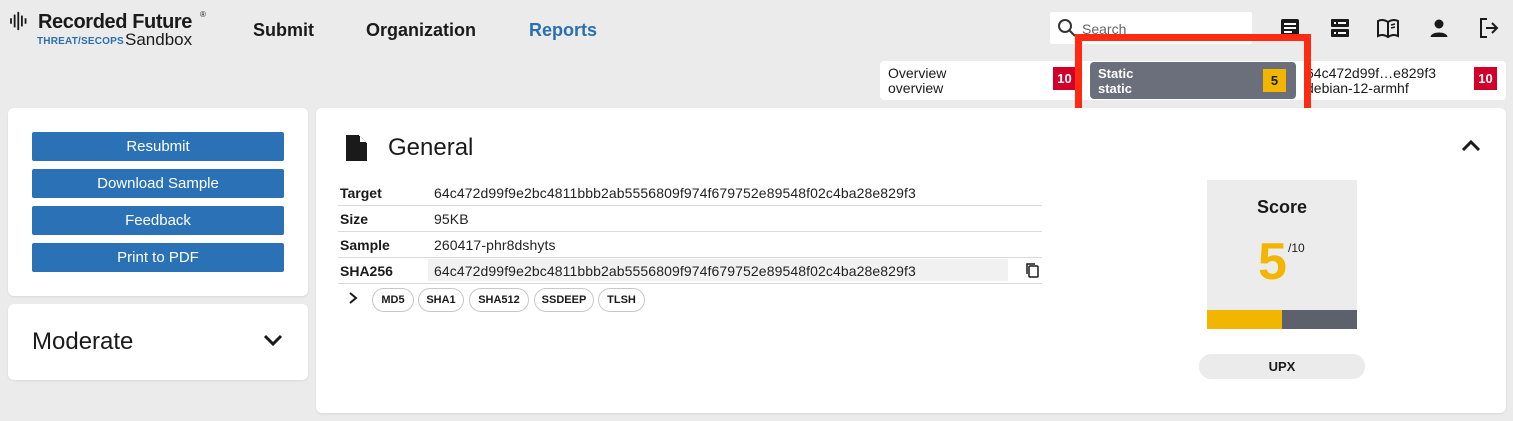 The width and height of the screenshot is (1513, 421). I want to click on chevron-up-icon, so click(1471, 146).